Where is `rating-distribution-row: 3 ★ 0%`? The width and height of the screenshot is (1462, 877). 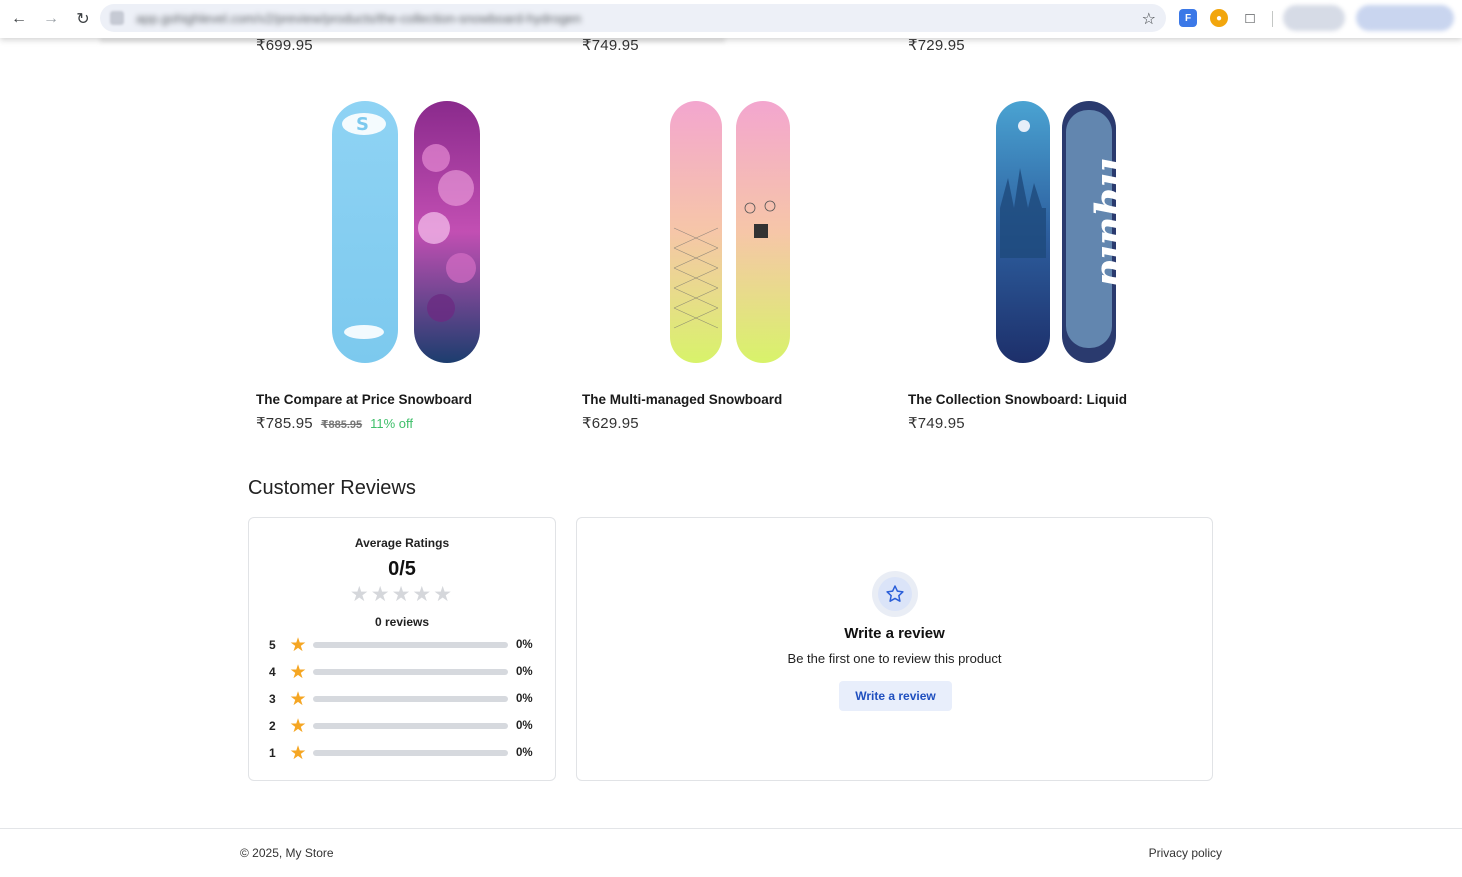
rating-distribution-row: 3 ★ 0% is located at coordinates (404, 699).